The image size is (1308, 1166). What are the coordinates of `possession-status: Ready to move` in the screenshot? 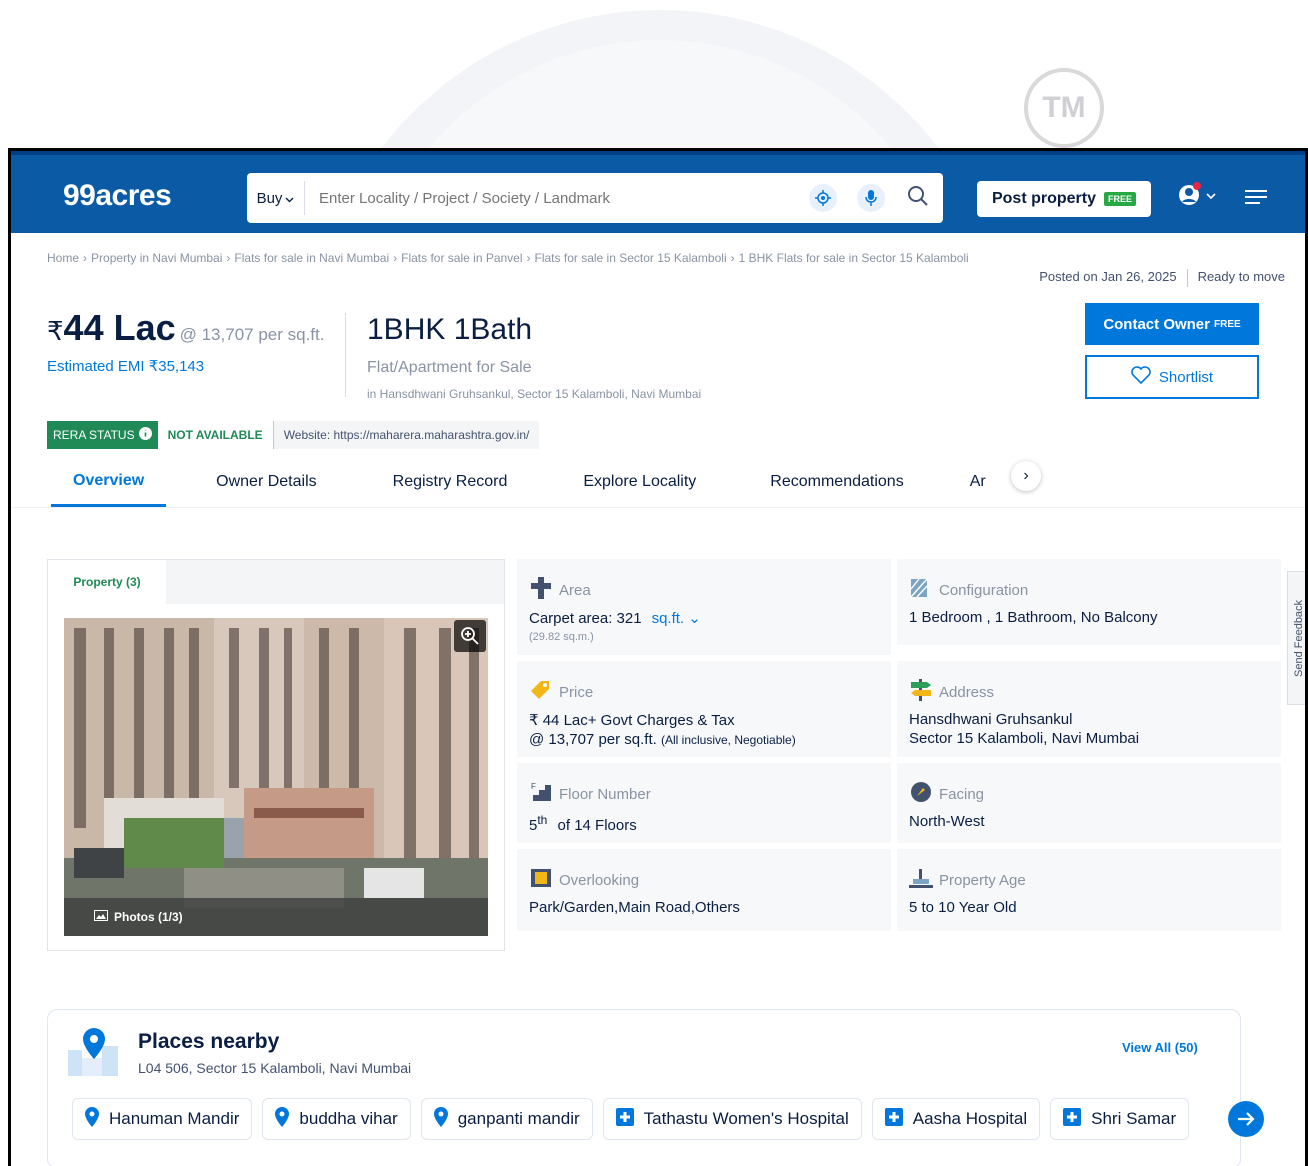 It's located at (1241, 276).